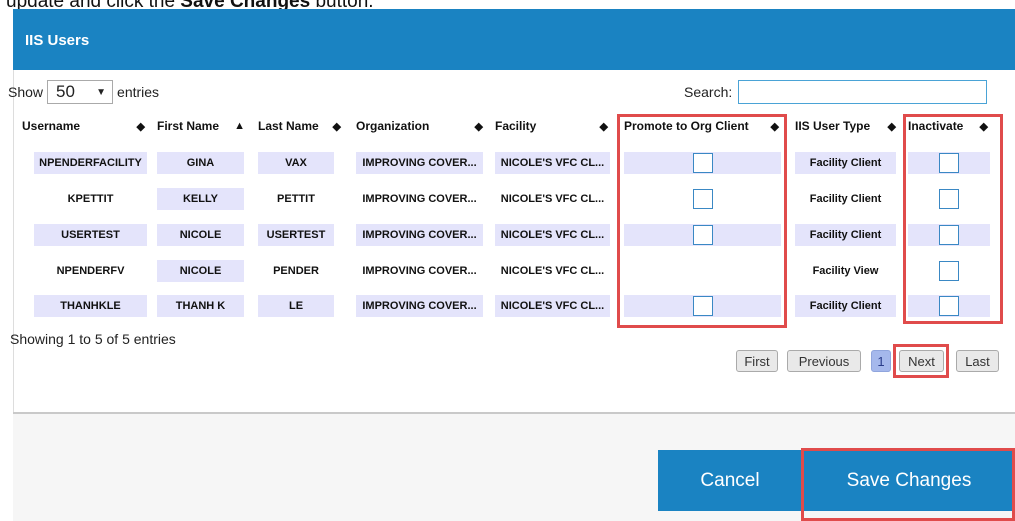 The height and width of the screenshot is (521, 1015). Describe the element at coordinates (65, 91) in the screenshot. I see `entries-value: 50` at that location.